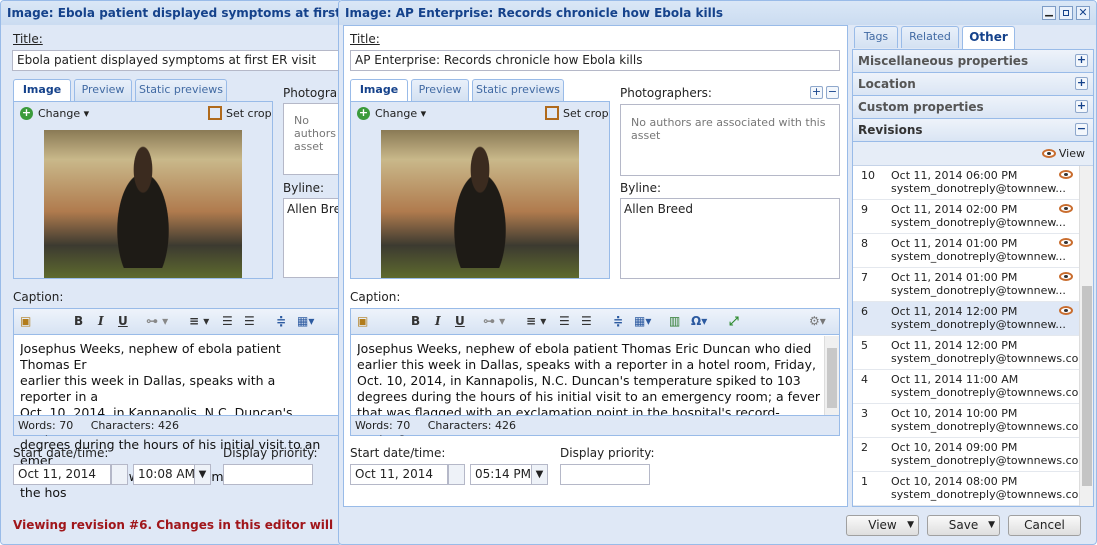 The height and width of the screenshot is (545, 1097). I want to click on back-change-button: Change ▾, so click(63, 113).